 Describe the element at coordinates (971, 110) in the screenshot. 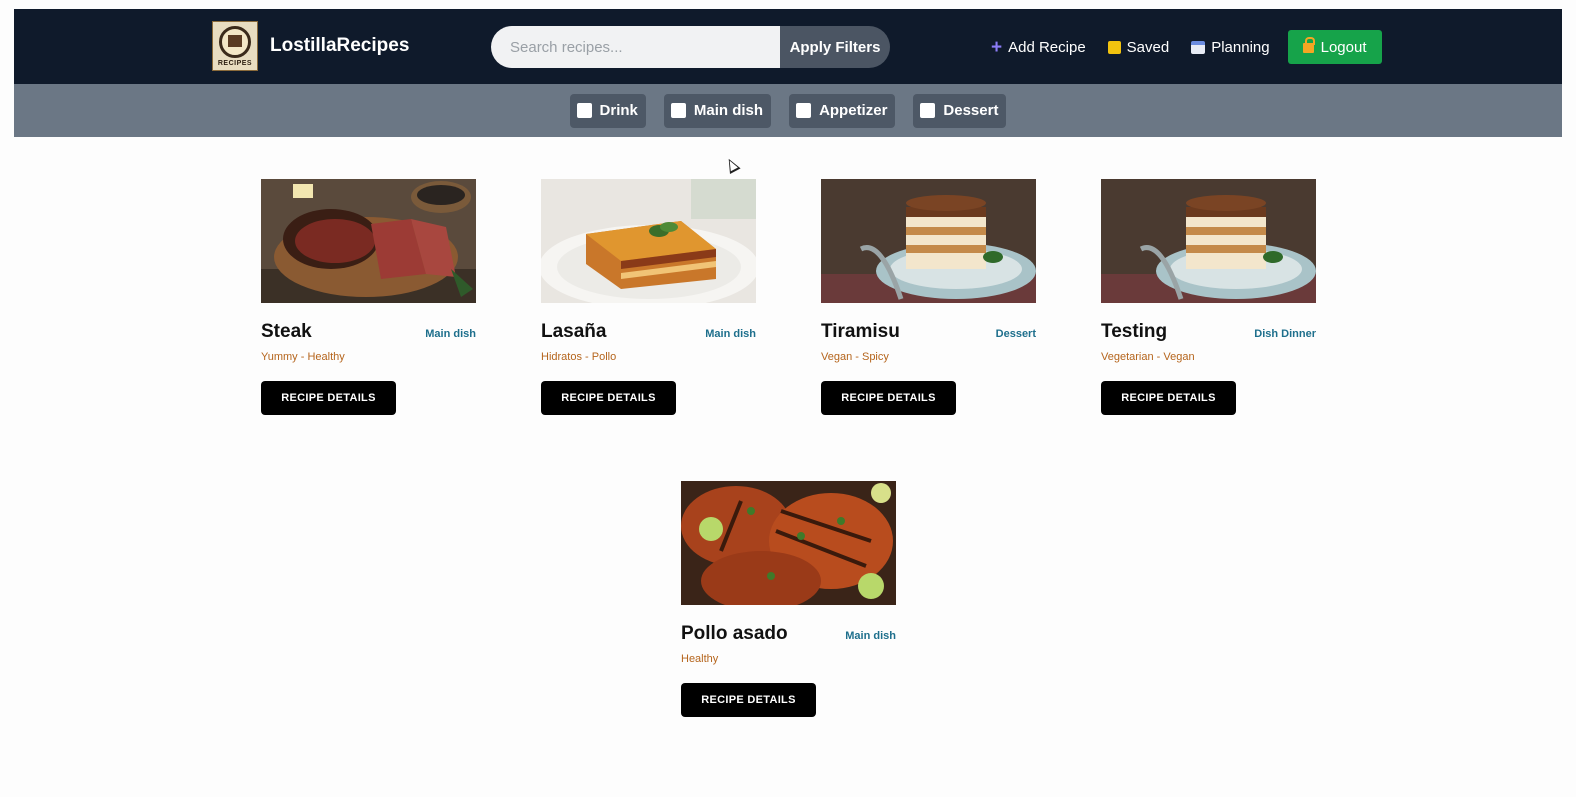

I see `filter-label: Dessert` at that location.